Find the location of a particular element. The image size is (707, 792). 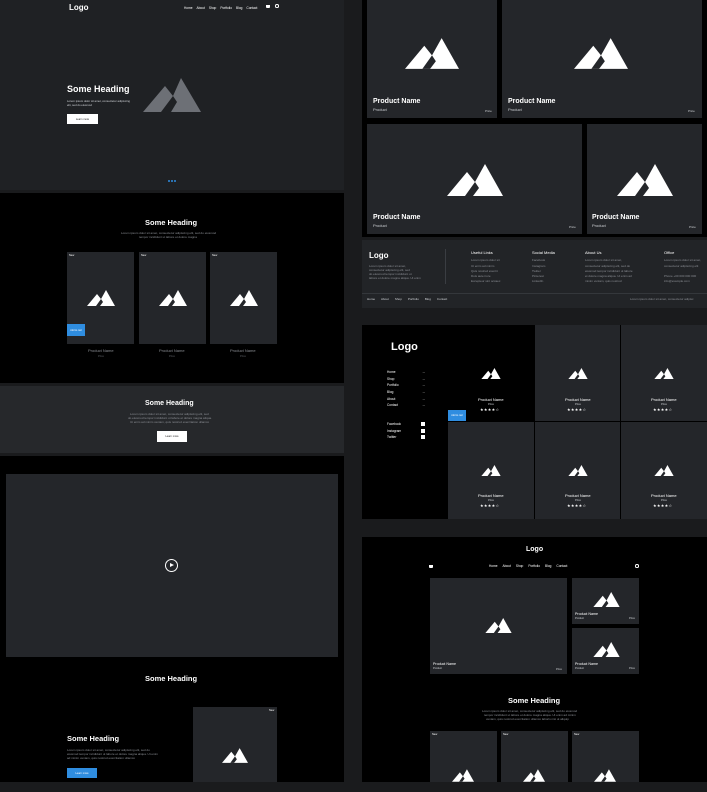

sidebar-item-blog: Blog → is located at coordinates (406, 393).